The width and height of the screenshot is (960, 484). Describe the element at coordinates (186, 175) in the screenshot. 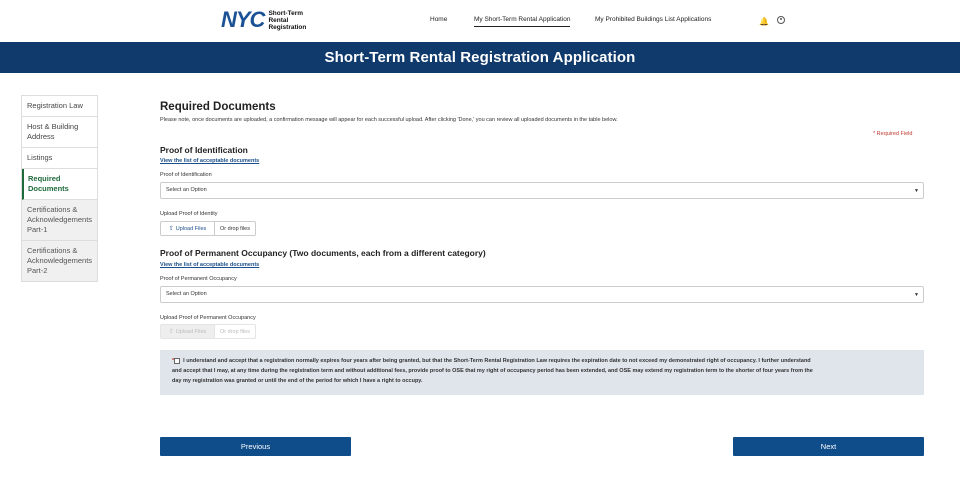

I see `identity-select-label: Proof of Identification` at that location.